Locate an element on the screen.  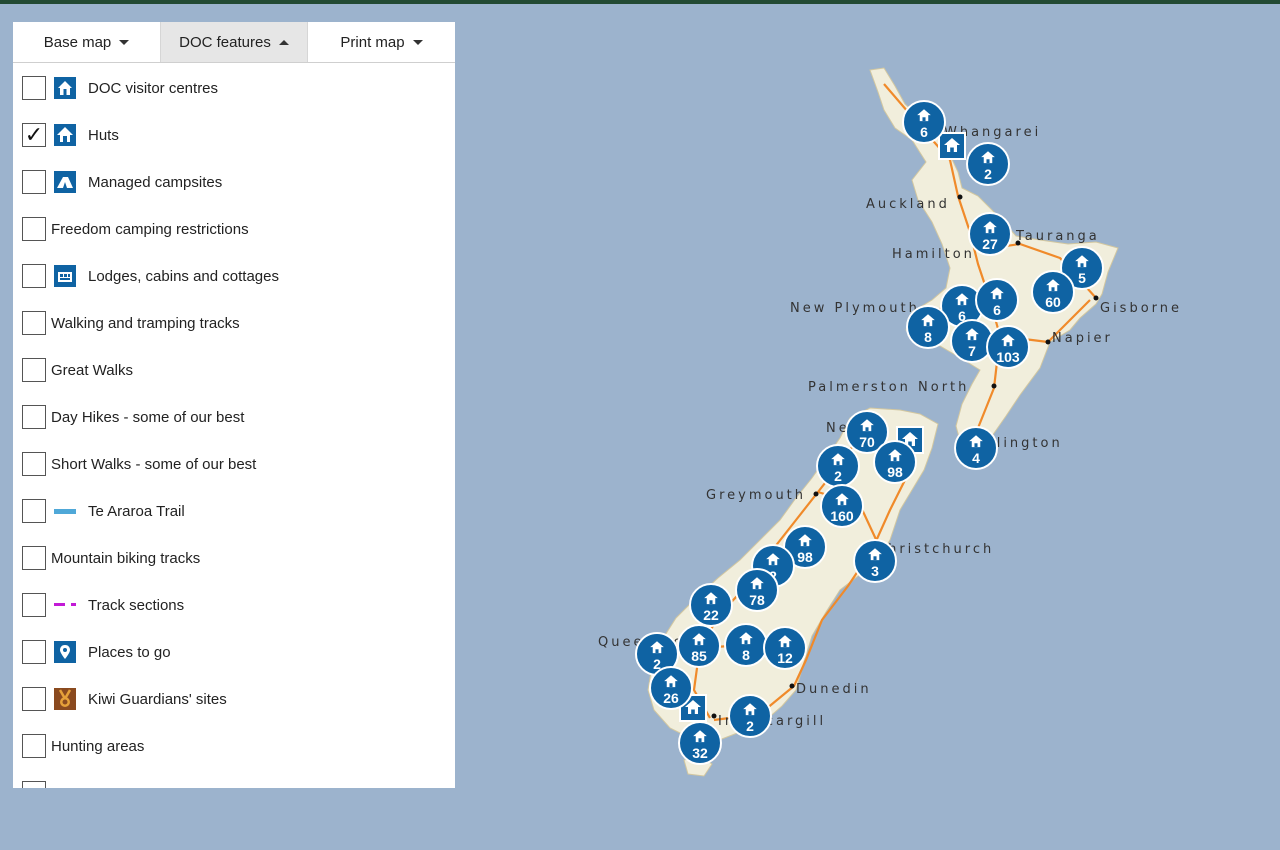
cluster-count: 70 is located at coordinates (867, 442).